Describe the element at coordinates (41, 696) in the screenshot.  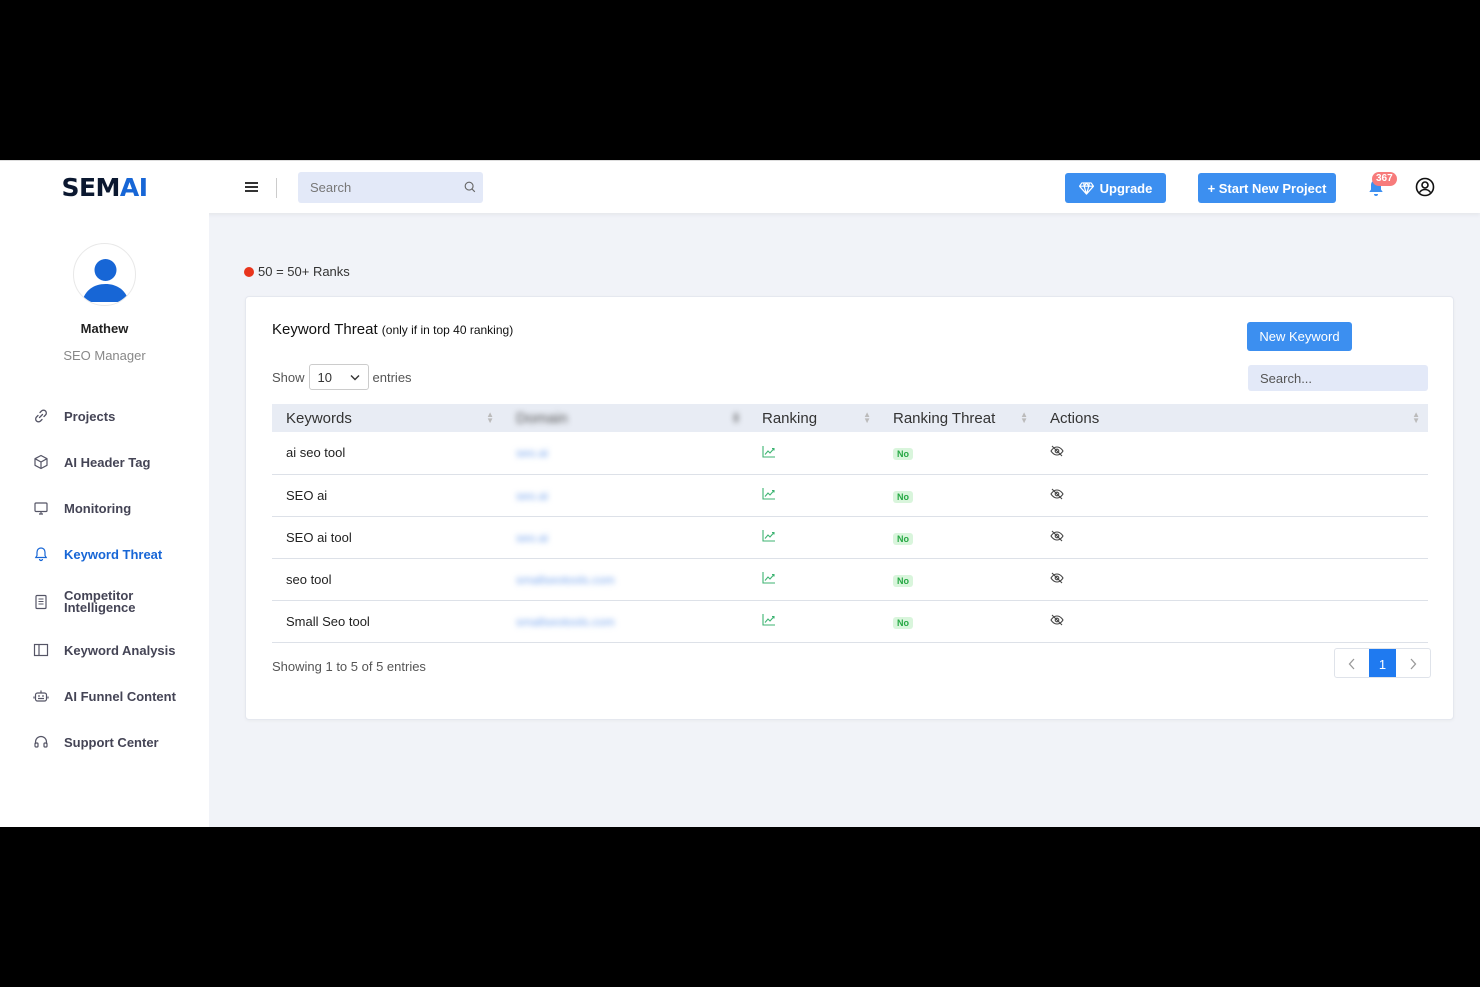
I see `robot-icon` at that location.